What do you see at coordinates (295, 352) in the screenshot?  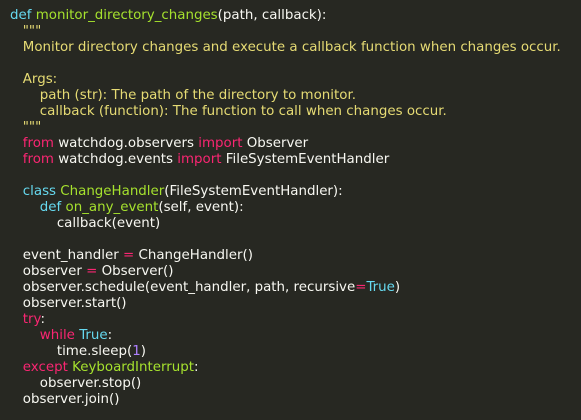 I see `code-line: time.sleep(1)` at bounding box center [295, 352].